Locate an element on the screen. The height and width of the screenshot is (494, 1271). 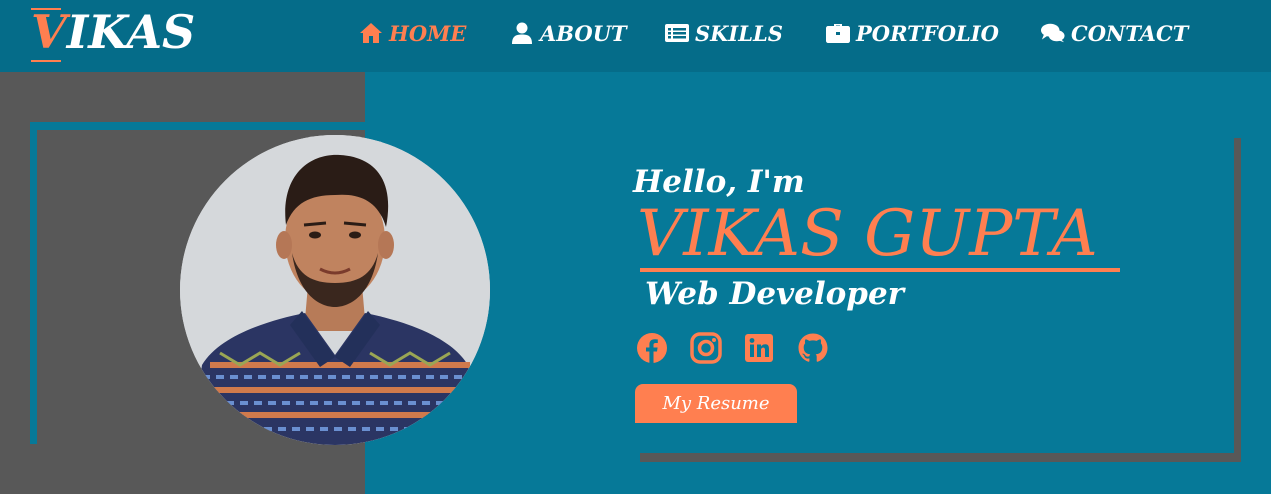
nav-skills-label: SKILLS is located at coordinates (739, 33).